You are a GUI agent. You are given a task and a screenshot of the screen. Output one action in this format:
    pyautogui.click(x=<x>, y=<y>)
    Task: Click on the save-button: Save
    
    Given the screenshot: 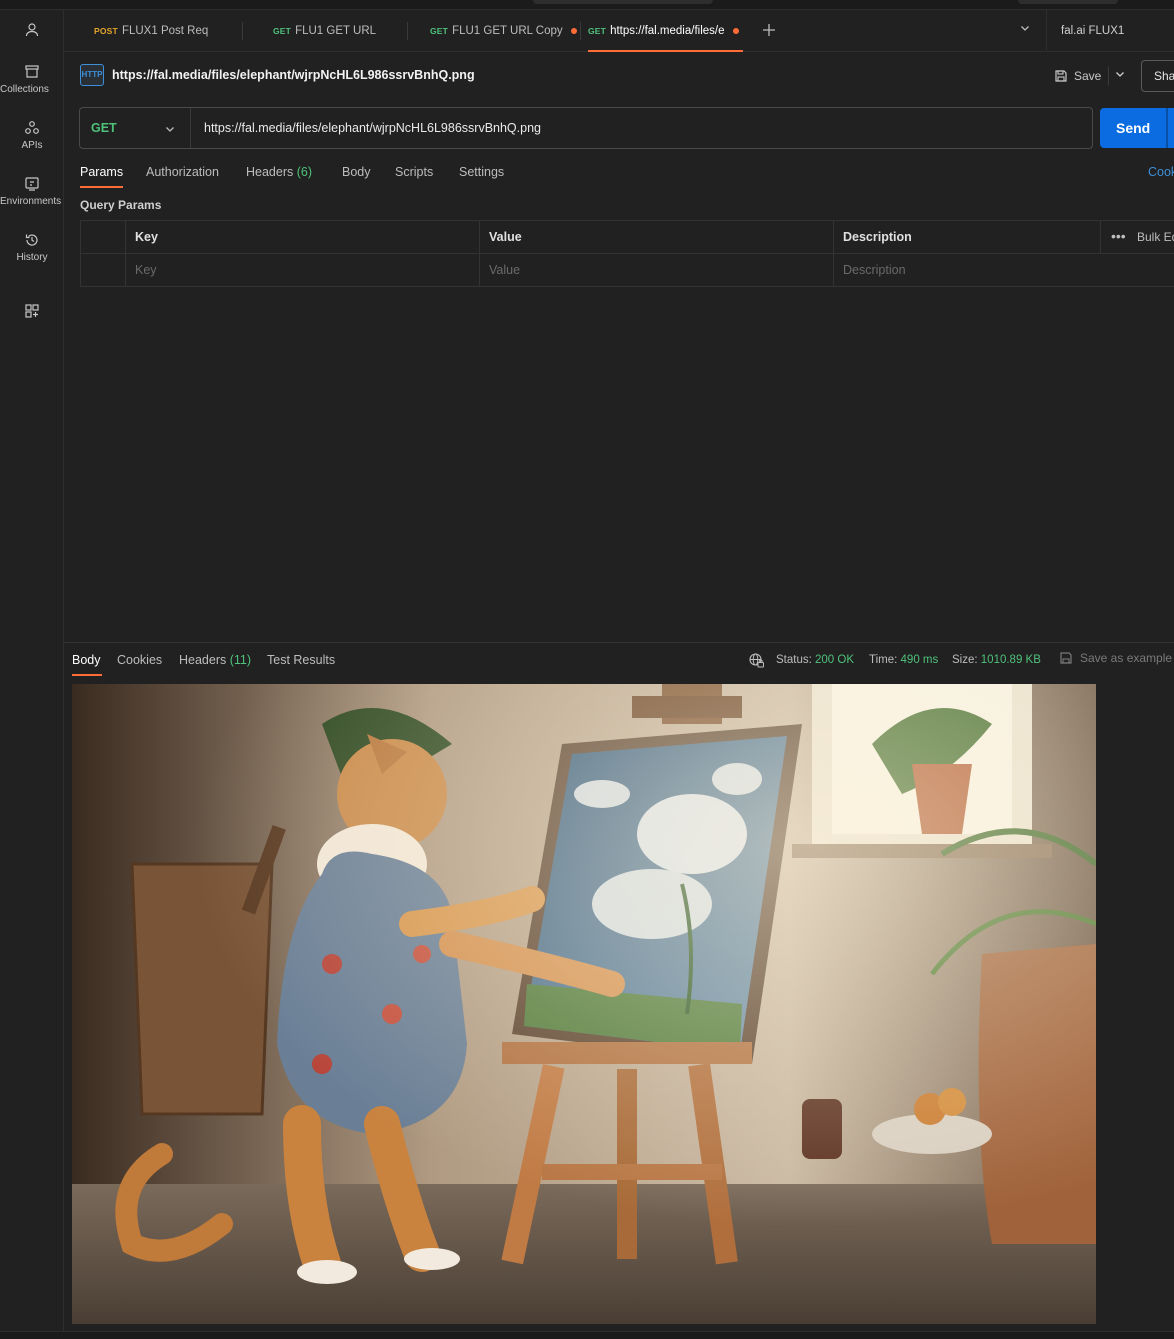 What is the action you would take?
    pyautogui.click(x=1077, y=76)
    